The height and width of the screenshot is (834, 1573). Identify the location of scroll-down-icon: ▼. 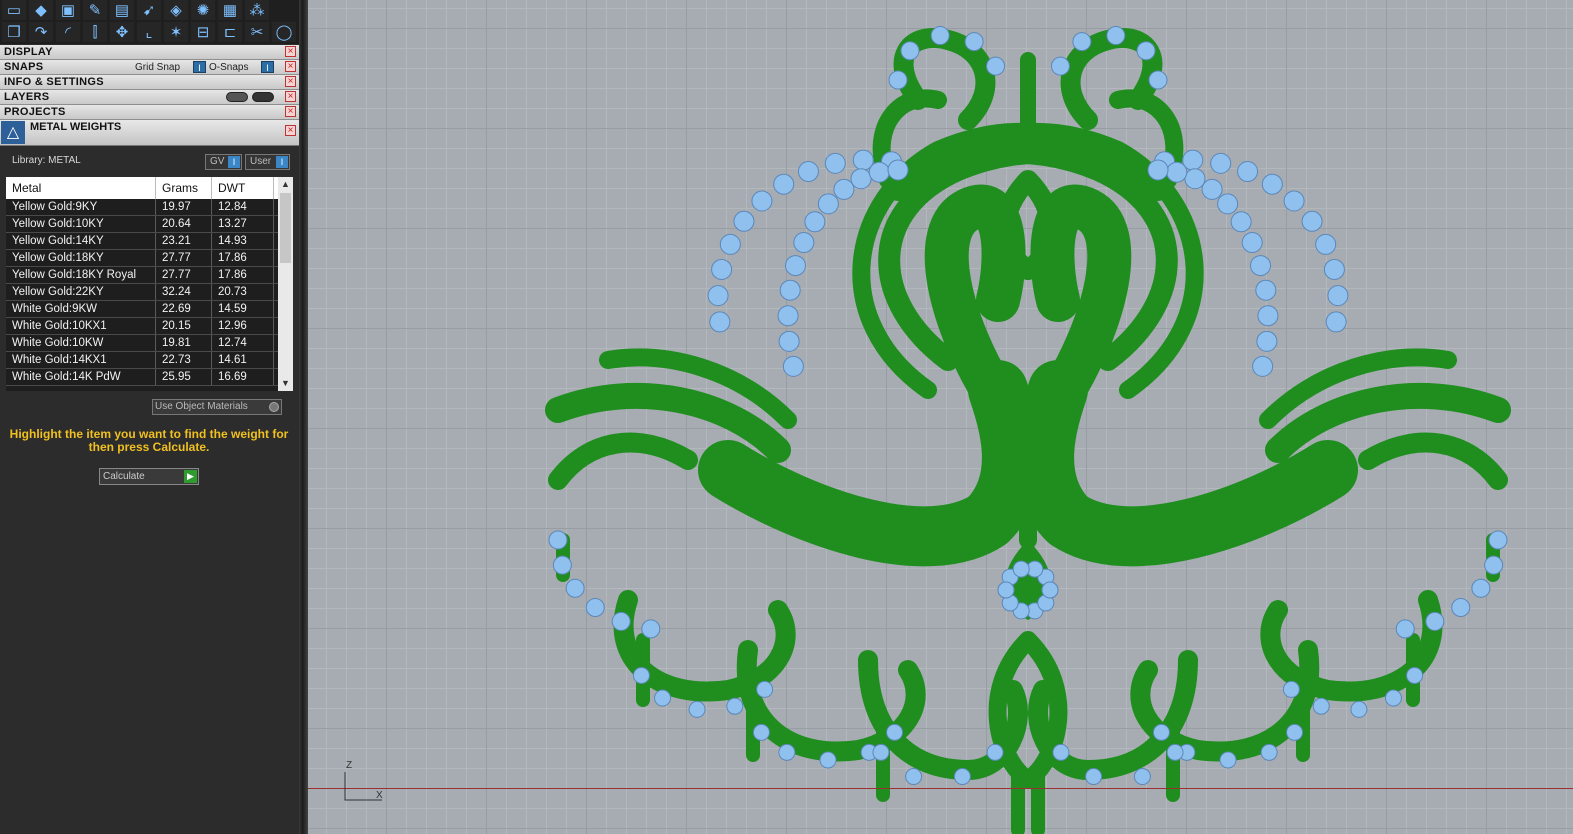
(285, 383).